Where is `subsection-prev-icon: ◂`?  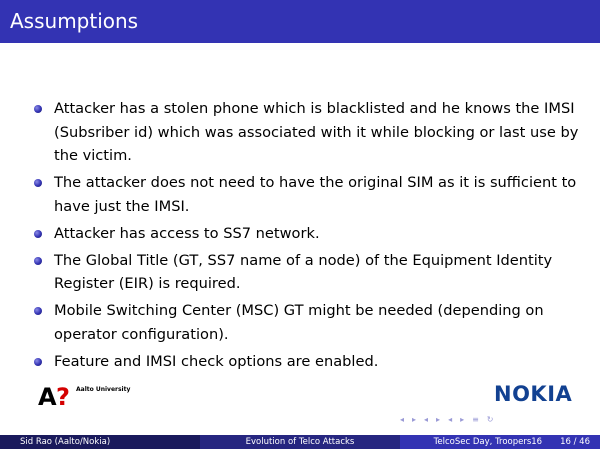 subsection-prev-icon: ◂ is located at coordinates (426, 420).